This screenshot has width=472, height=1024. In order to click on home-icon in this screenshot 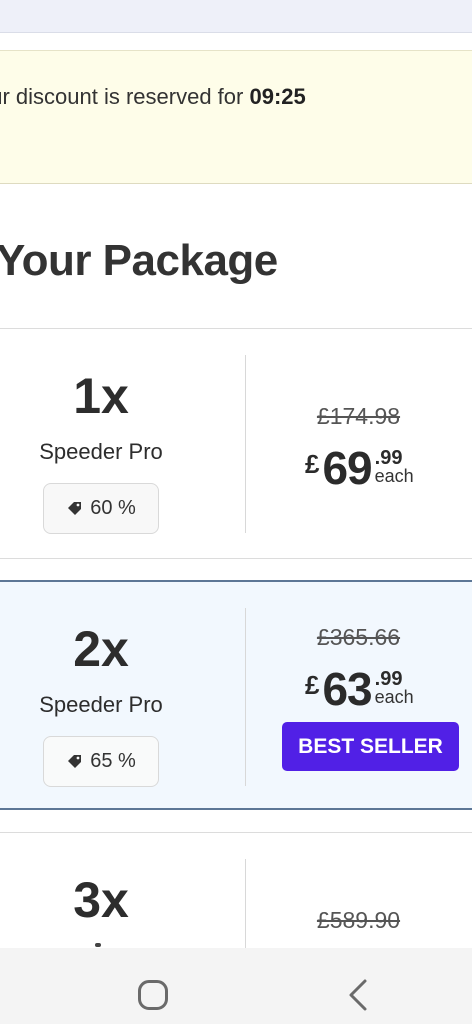, I will do `click(153, 995)`.